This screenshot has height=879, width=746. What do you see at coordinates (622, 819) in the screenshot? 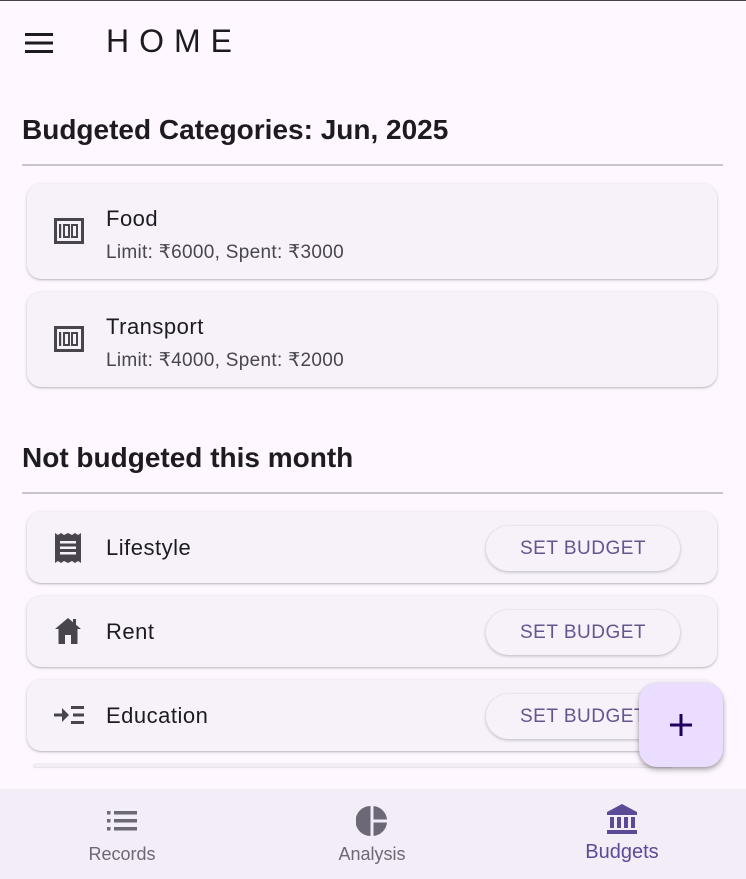
I see `bank-icon` at bounding box center [622, 819].